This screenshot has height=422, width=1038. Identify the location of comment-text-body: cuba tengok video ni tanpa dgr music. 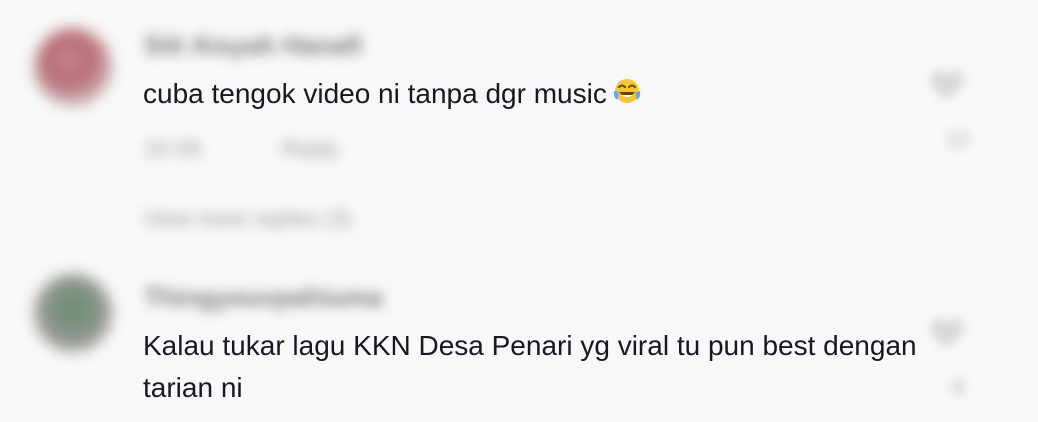
(375, 93).